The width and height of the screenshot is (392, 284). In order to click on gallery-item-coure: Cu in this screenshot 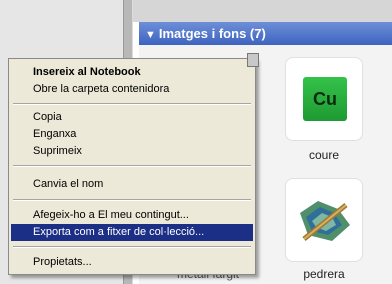, I will do `click(324, 99)`.